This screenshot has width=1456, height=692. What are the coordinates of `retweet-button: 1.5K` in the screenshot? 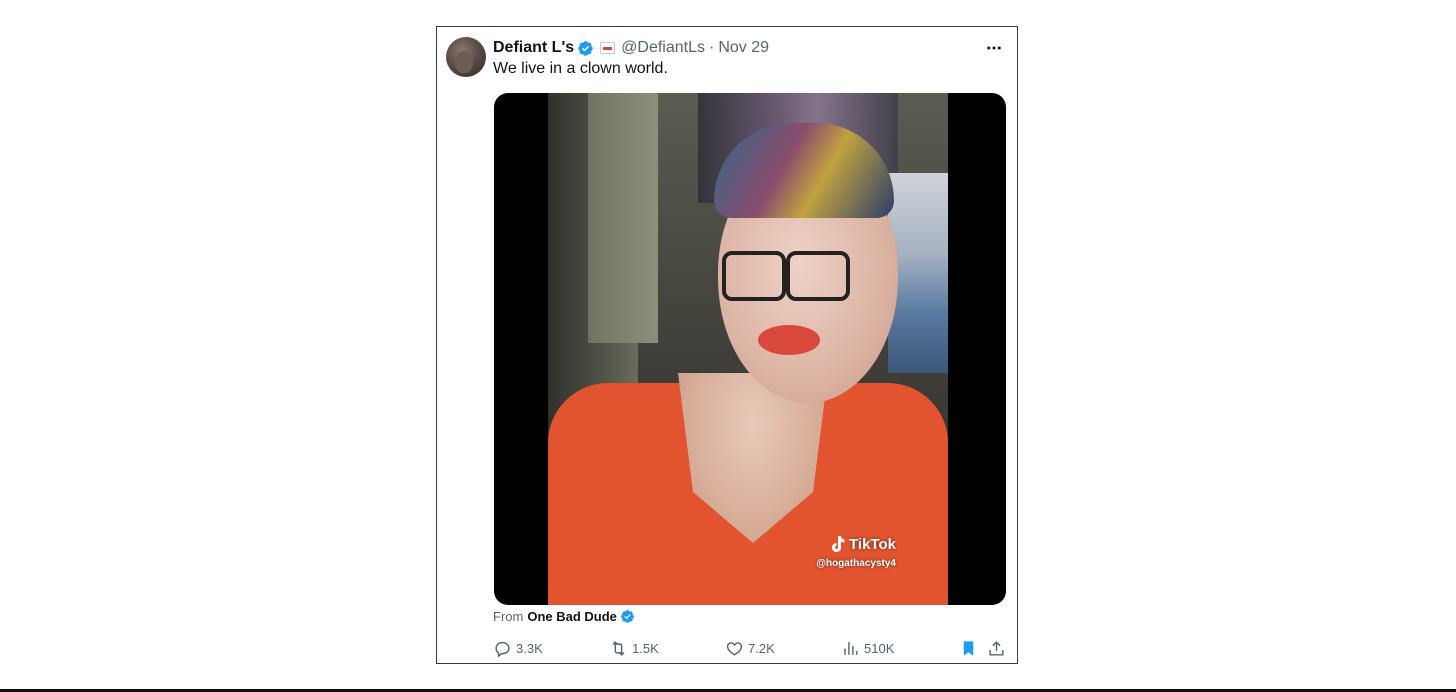 It's located at (634, 648).